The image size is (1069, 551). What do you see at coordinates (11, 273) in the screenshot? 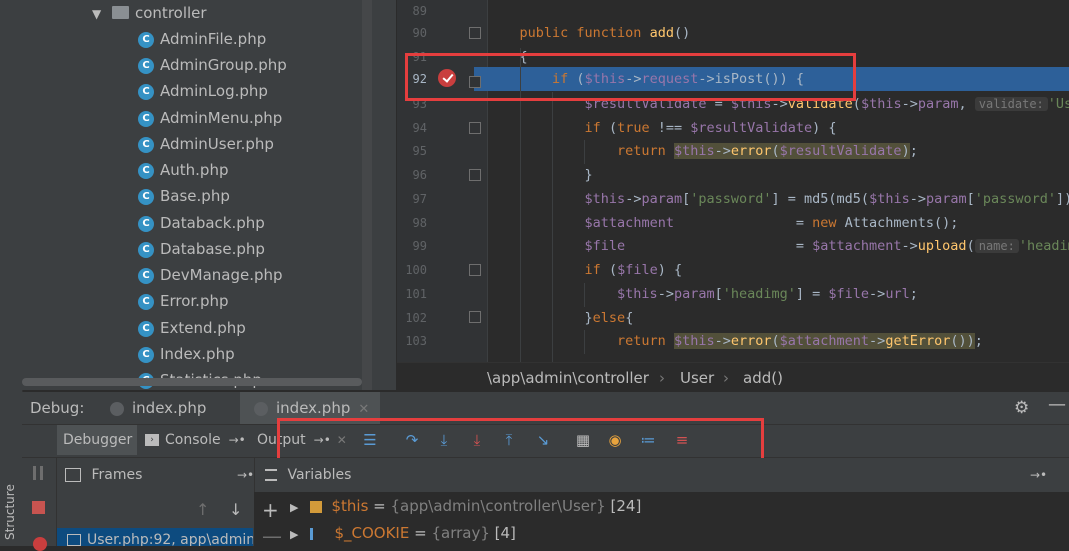
I see `structure-tool-strip: Structure` at bounding box center [11, 273].